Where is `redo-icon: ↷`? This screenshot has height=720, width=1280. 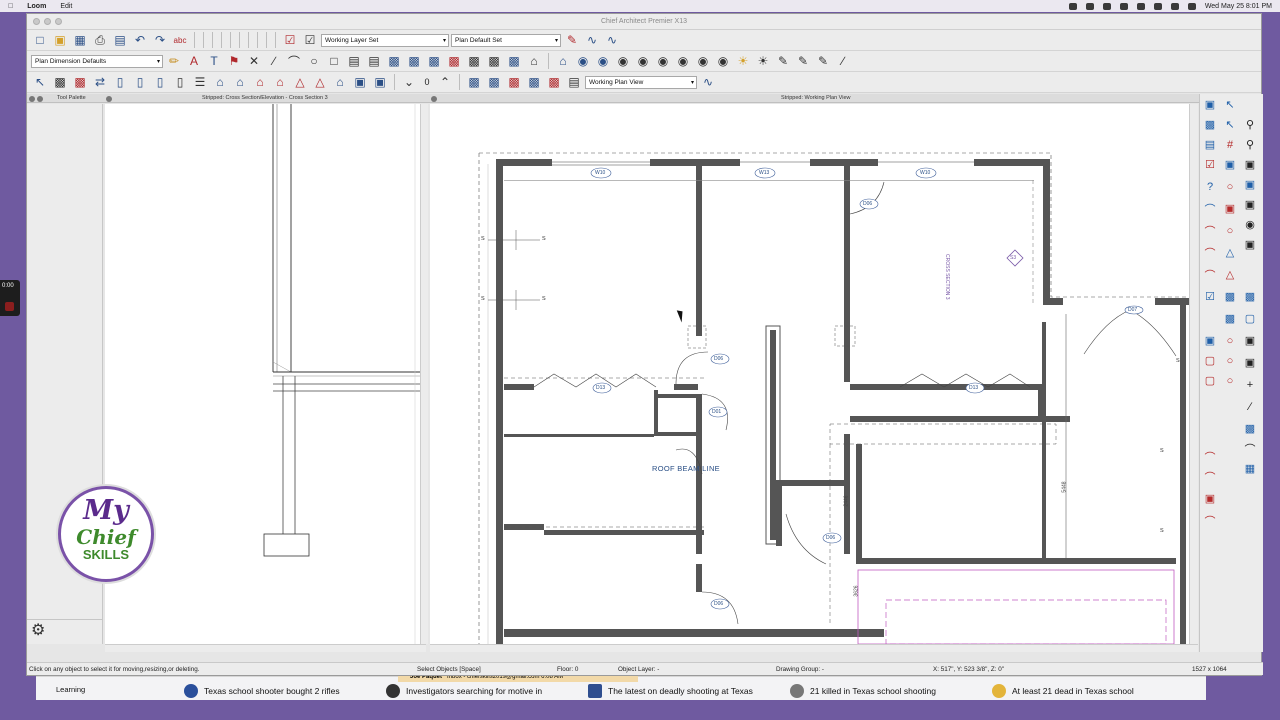
redo-icon: ↷ is located at coordinates (160, 40).